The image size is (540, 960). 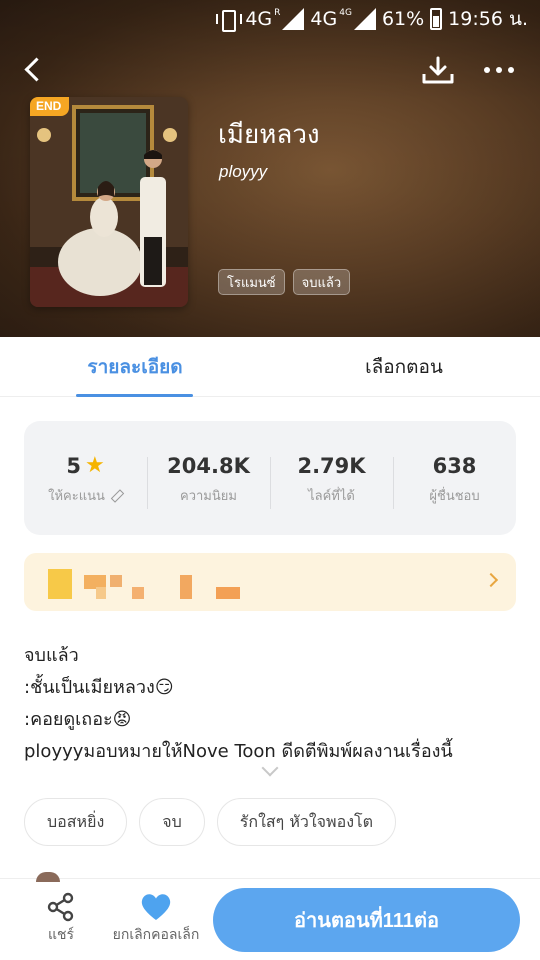 What do you see at coordinates (454, 480) in the screenshot?
I see `stat-fans: 638 ผู้ชื่นชอบ` at bounding box center [454, 480].